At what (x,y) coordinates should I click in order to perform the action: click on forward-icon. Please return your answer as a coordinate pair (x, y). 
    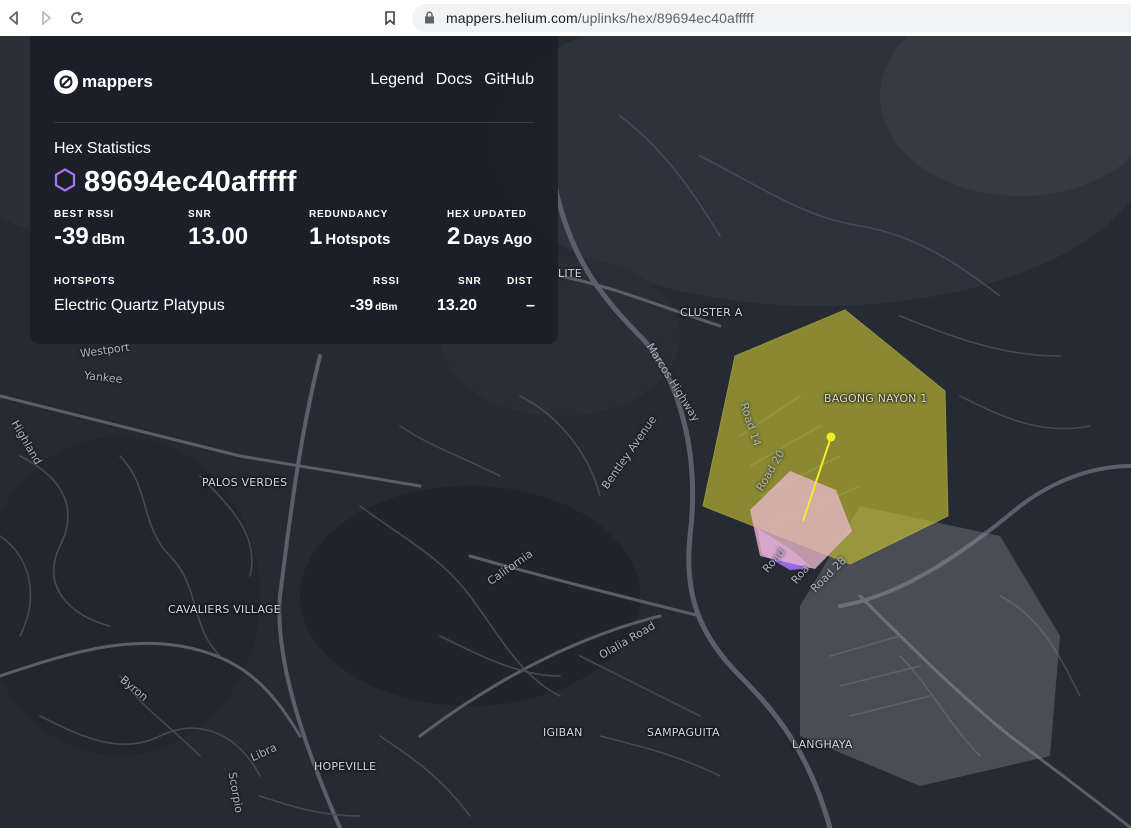
    Looking at the image, I should click on (46, 18).